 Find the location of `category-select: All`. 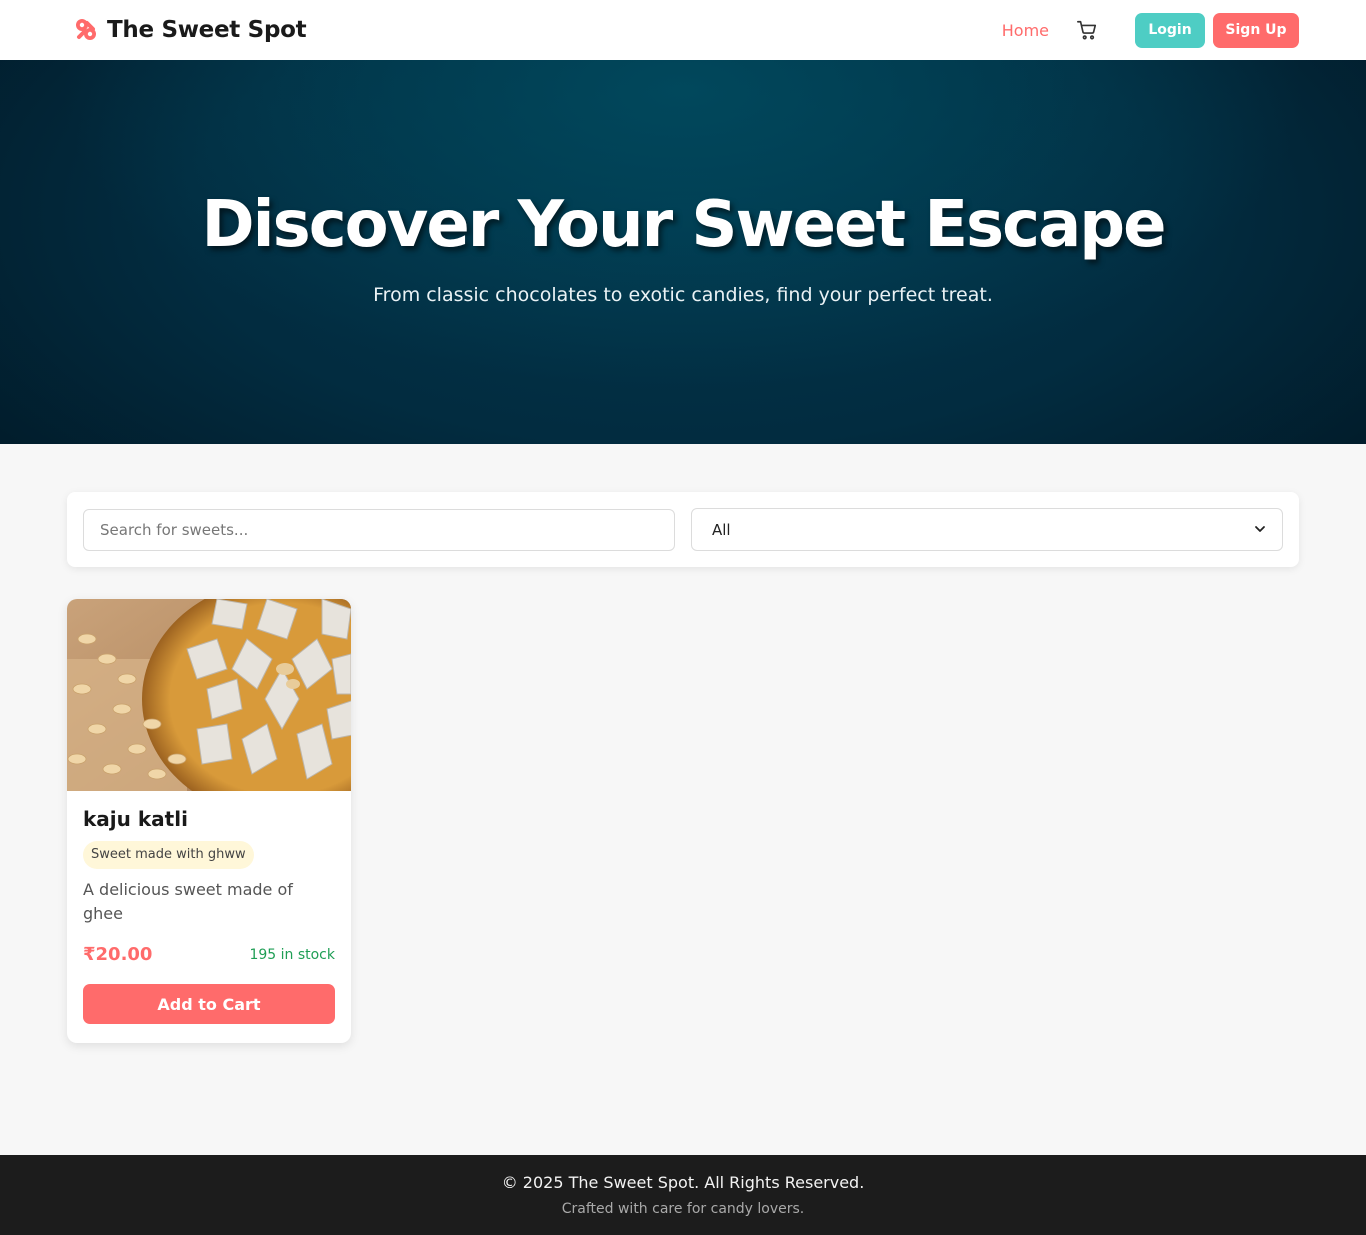

category-select: All is located at coordinates (987, 529).